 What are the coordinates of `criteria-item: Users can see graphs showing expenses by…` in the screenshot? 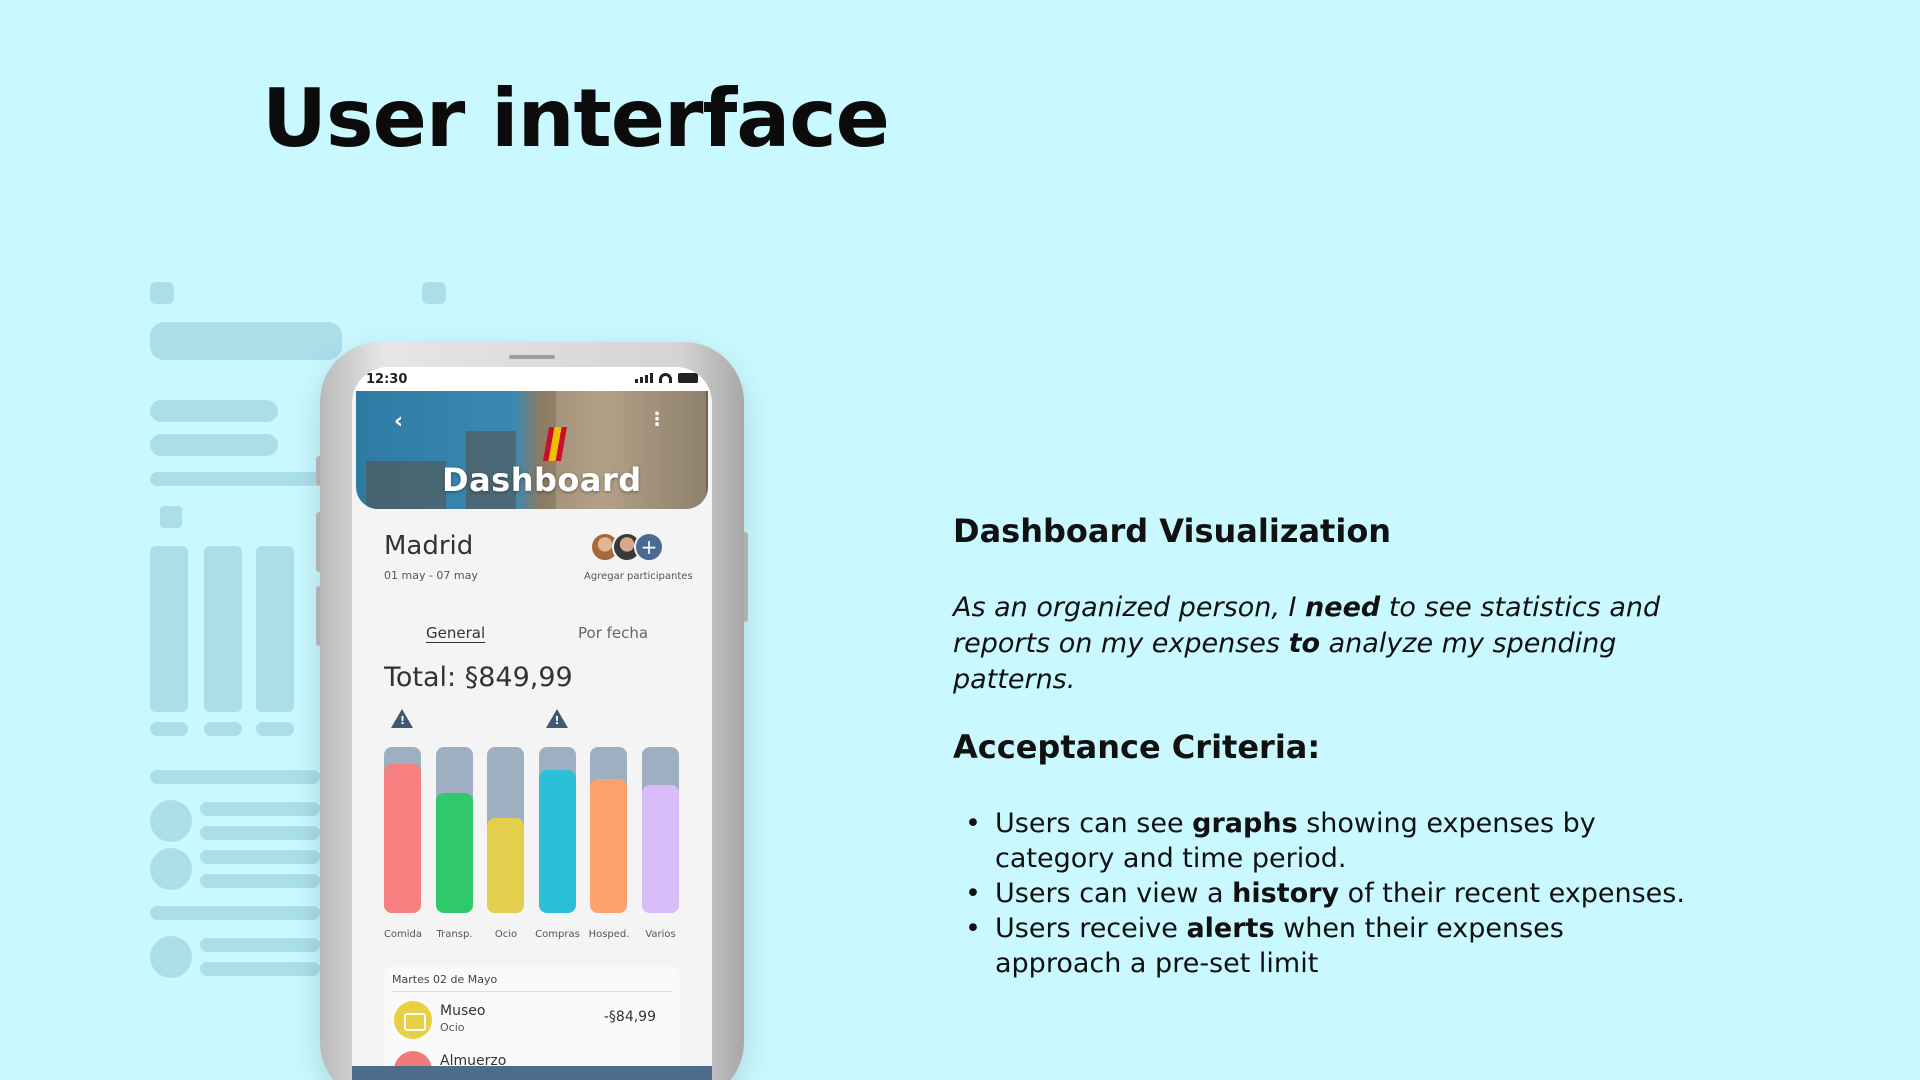 It's located at (1323, 841).